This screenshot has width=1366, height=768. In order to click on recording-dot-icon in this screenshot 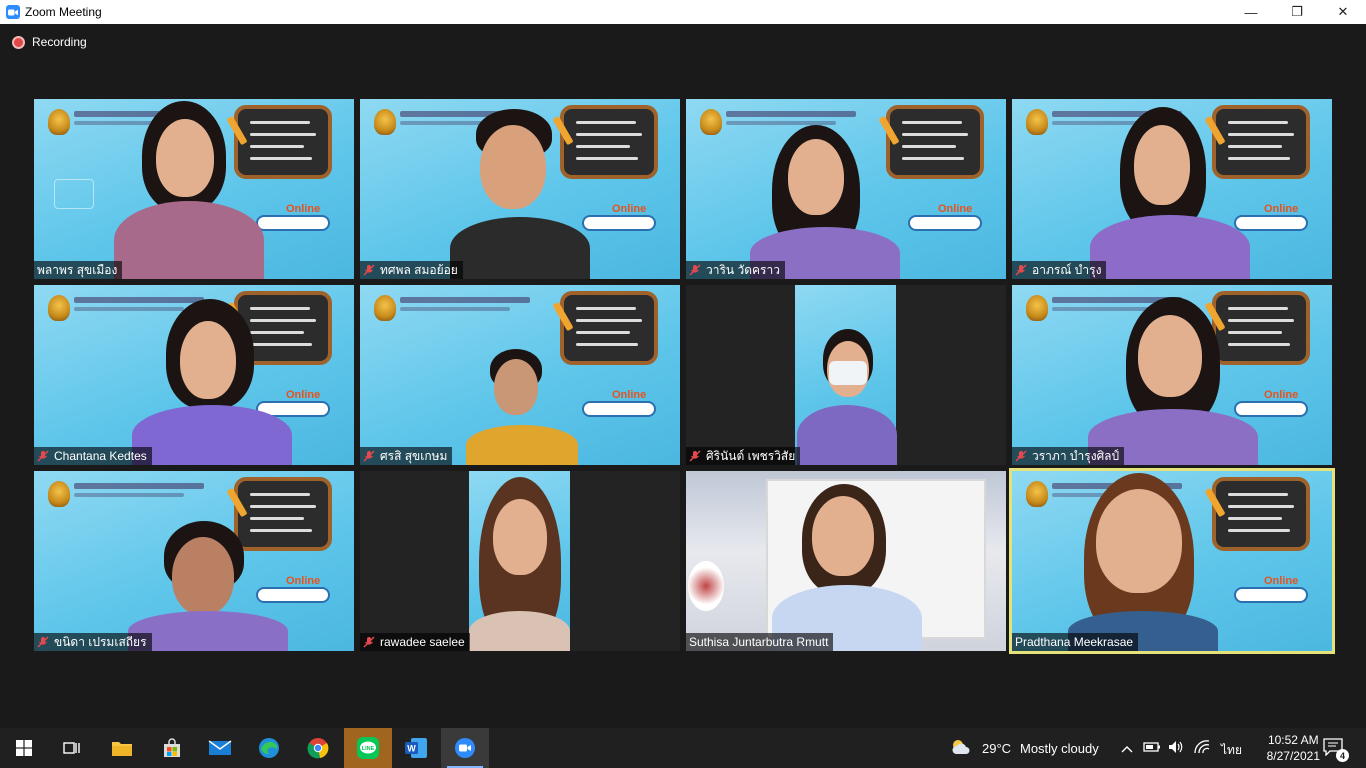, I will do `click(18, 42)`.